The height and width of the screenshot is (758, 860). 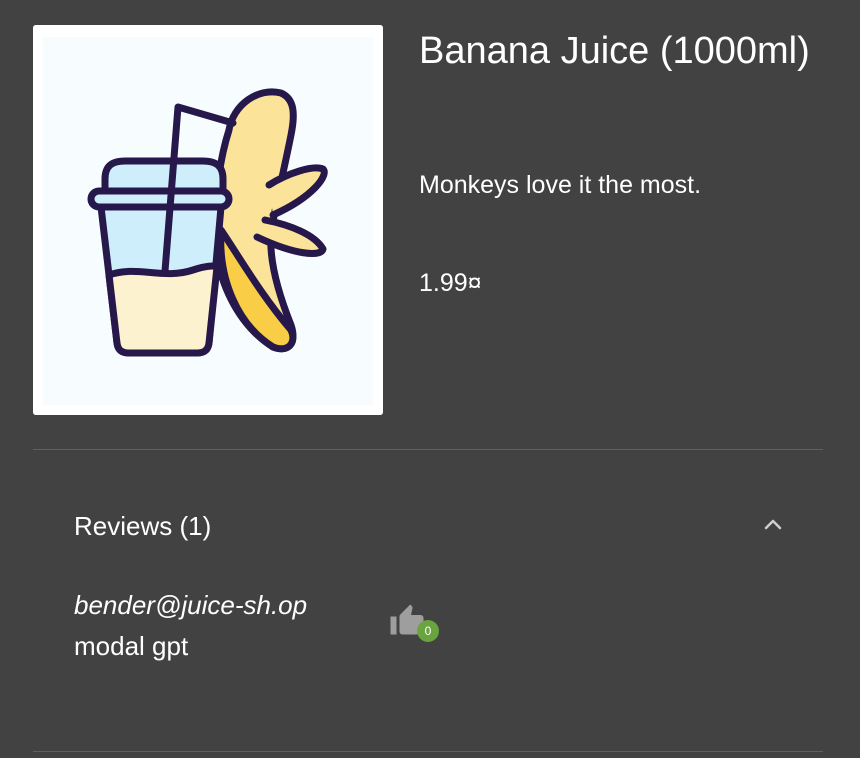 I want to click on like-count-badge: 0, so click(x=428, y=631).